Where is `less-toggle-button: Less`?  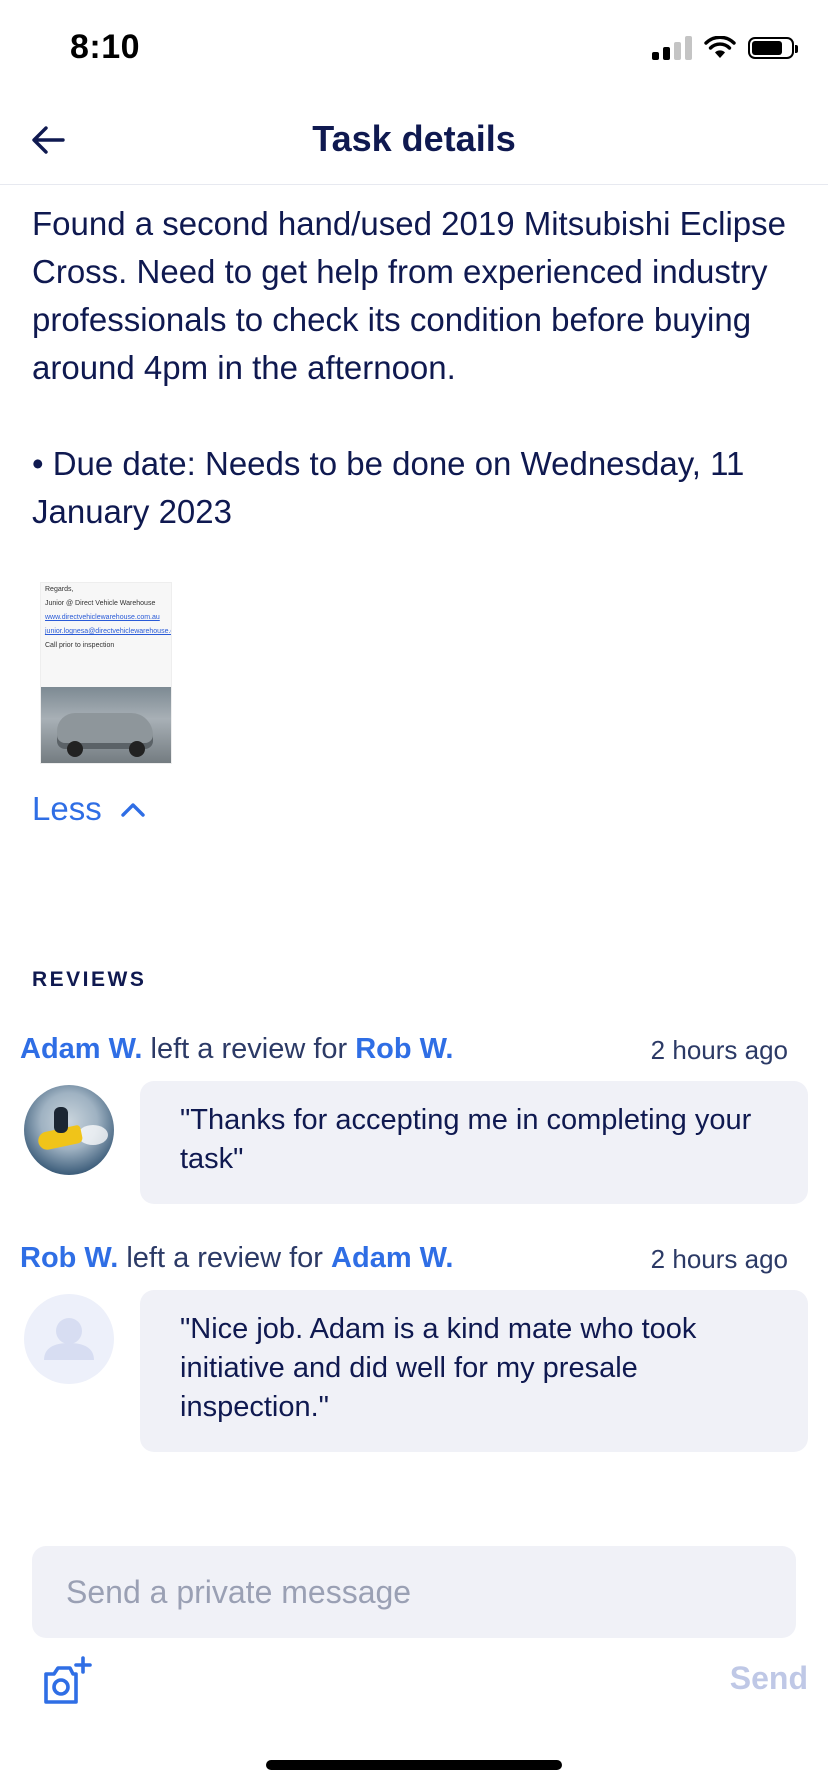
less-toggle-button: Less is located at coordinates (89, 809).